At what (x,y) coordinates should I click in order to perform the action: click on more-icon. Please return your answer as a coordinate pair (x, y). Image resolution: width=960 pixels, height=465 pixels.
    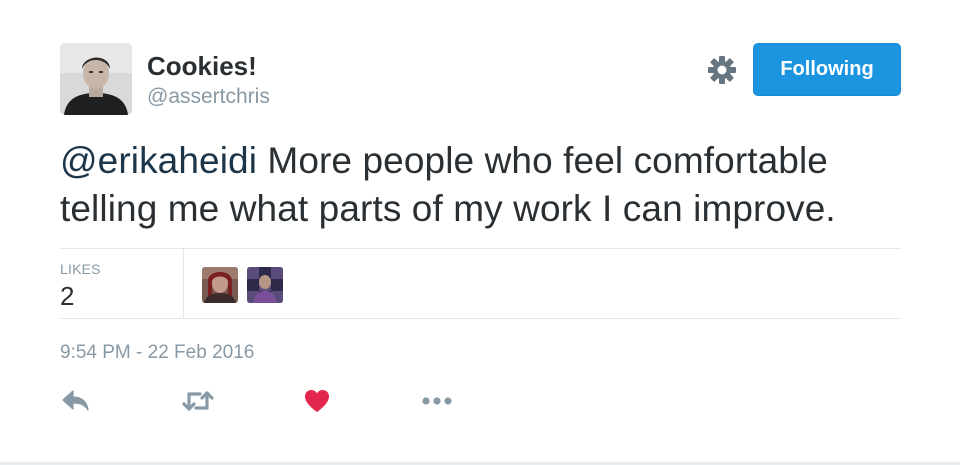
    Looking at the image, I should click on (437, 401).